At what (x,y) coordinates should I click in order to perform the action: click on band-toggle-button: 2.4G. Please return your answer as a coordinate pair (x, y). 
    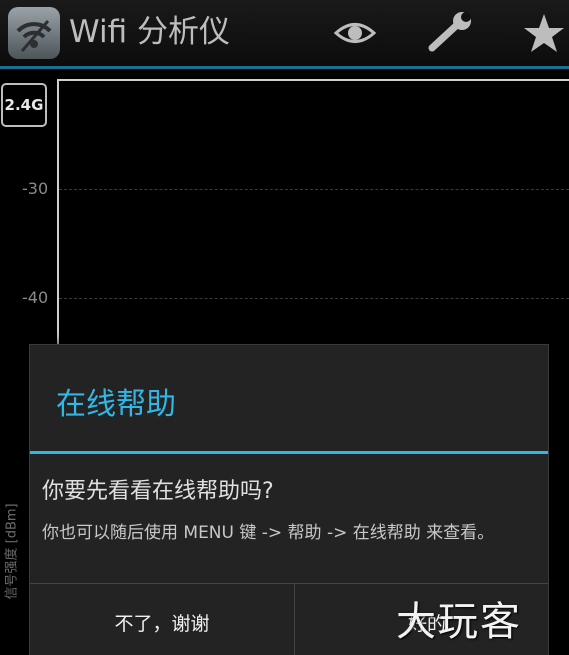
    Looking at the image, I should click on (24, 105).